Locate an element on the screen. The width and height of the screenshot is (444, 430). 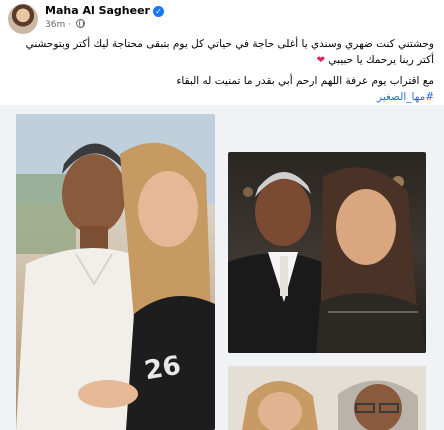
post-header: Maha Al Sagheer ✓ 36m · is located at coordinates (222, 19).